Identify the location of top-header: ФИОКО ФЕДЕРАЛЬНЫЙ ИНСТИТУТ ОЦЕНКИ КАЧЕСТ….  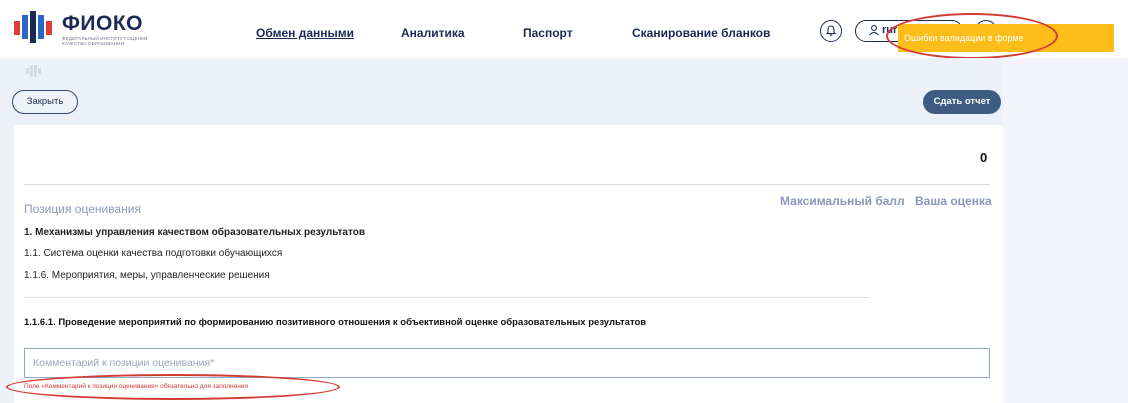
(564, 29).